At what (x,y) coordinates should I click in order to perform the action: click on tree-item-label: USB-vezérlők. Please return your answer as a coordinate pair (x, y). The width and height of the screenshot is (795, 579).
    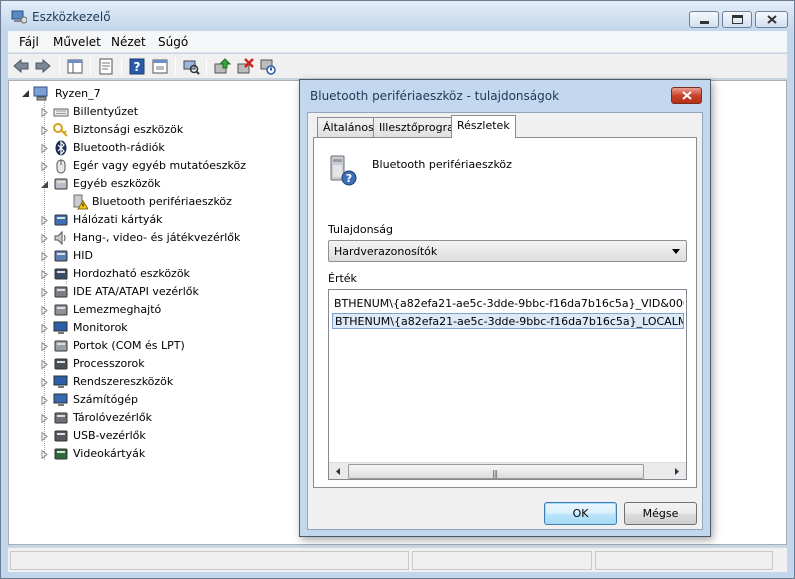
    Looking at the image, I should click on (109, 435).